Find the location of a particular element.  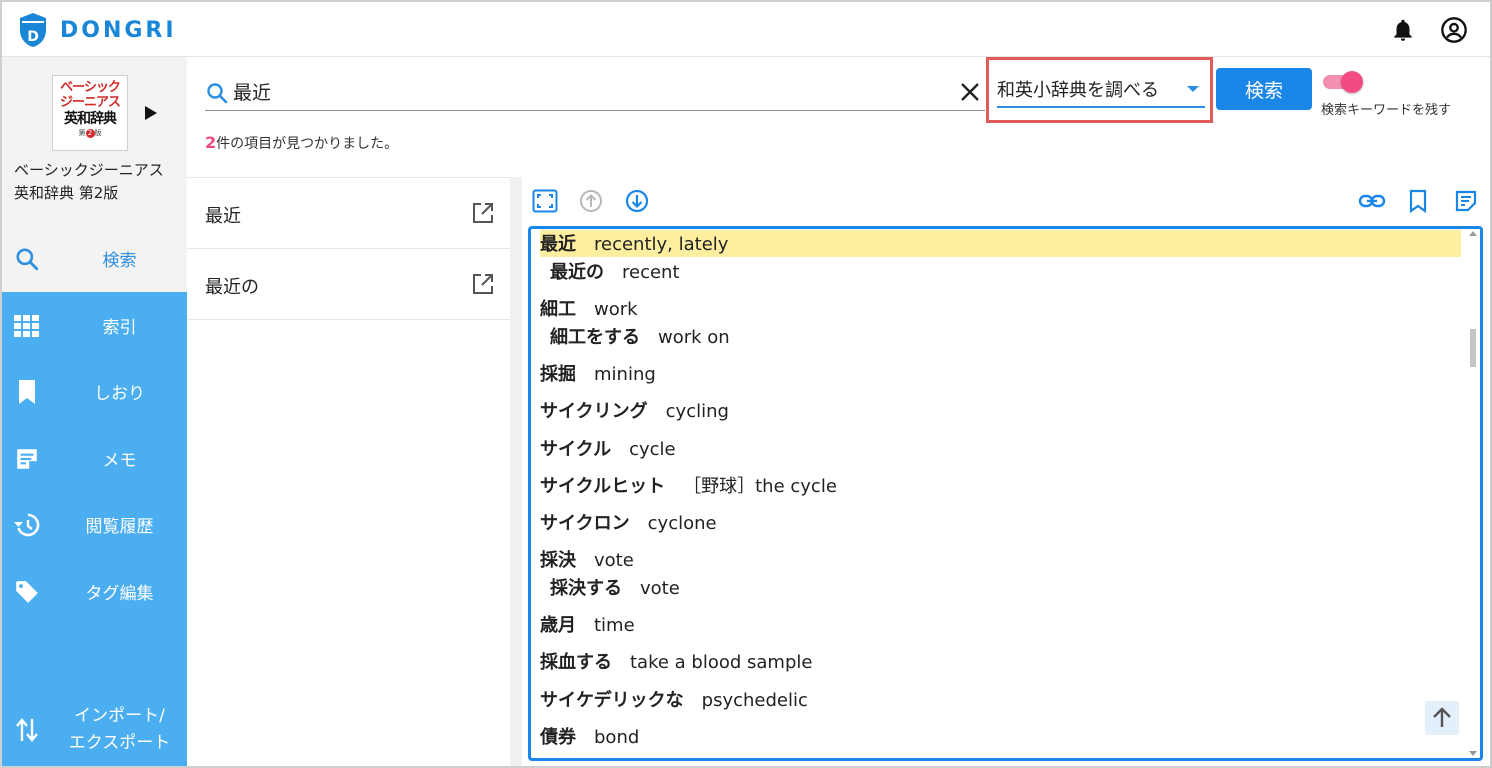

nav-item-memo: メモ is located at coordinates (94, 458).